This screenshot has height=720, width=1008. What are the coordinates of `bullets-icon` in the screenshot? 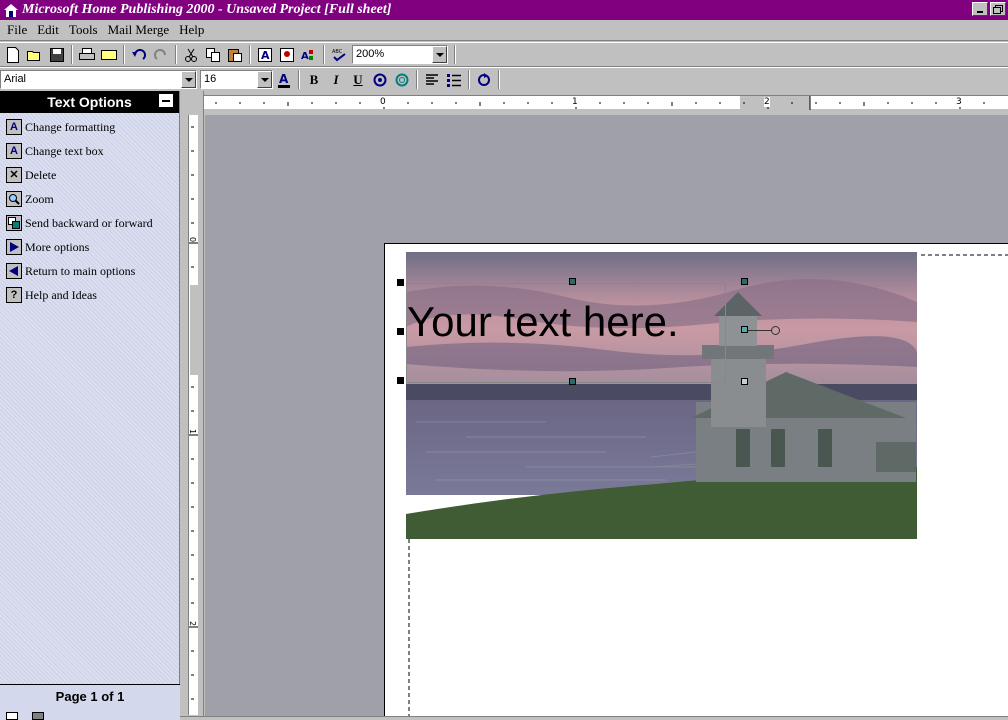 It's located at (454, 79).